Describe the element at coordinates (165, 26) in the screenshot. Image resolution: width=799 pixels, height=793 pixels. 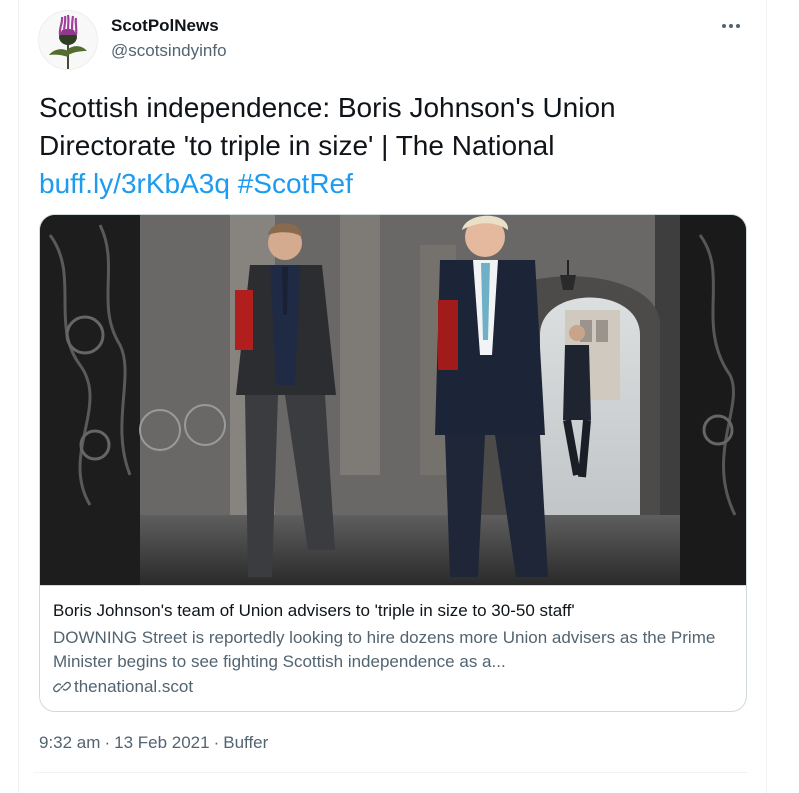
I see `author-name: ScotPolNews` at that location.